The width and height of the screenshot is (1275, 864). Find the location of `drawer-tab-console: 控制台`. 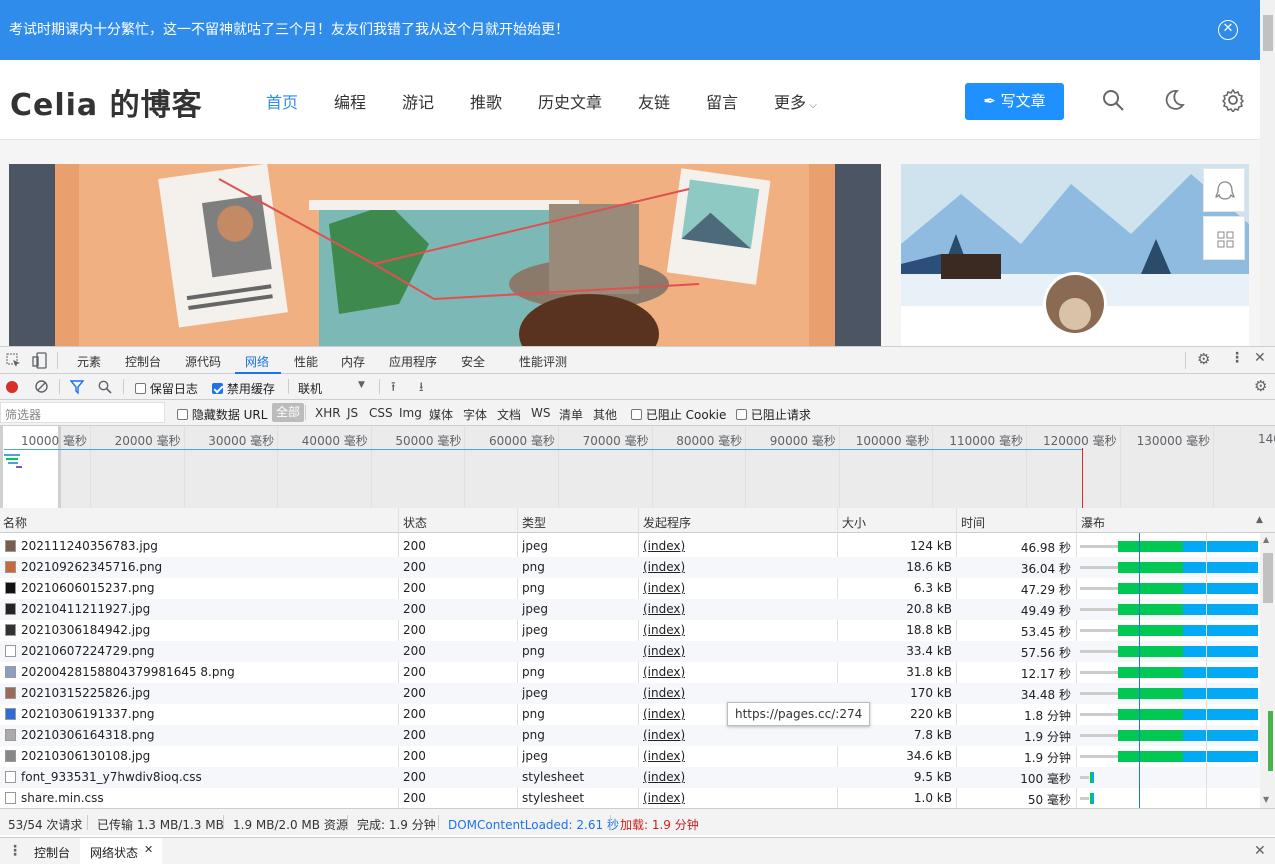

drawer-tab-console: 控制台 is located at coordinates (52, 852).